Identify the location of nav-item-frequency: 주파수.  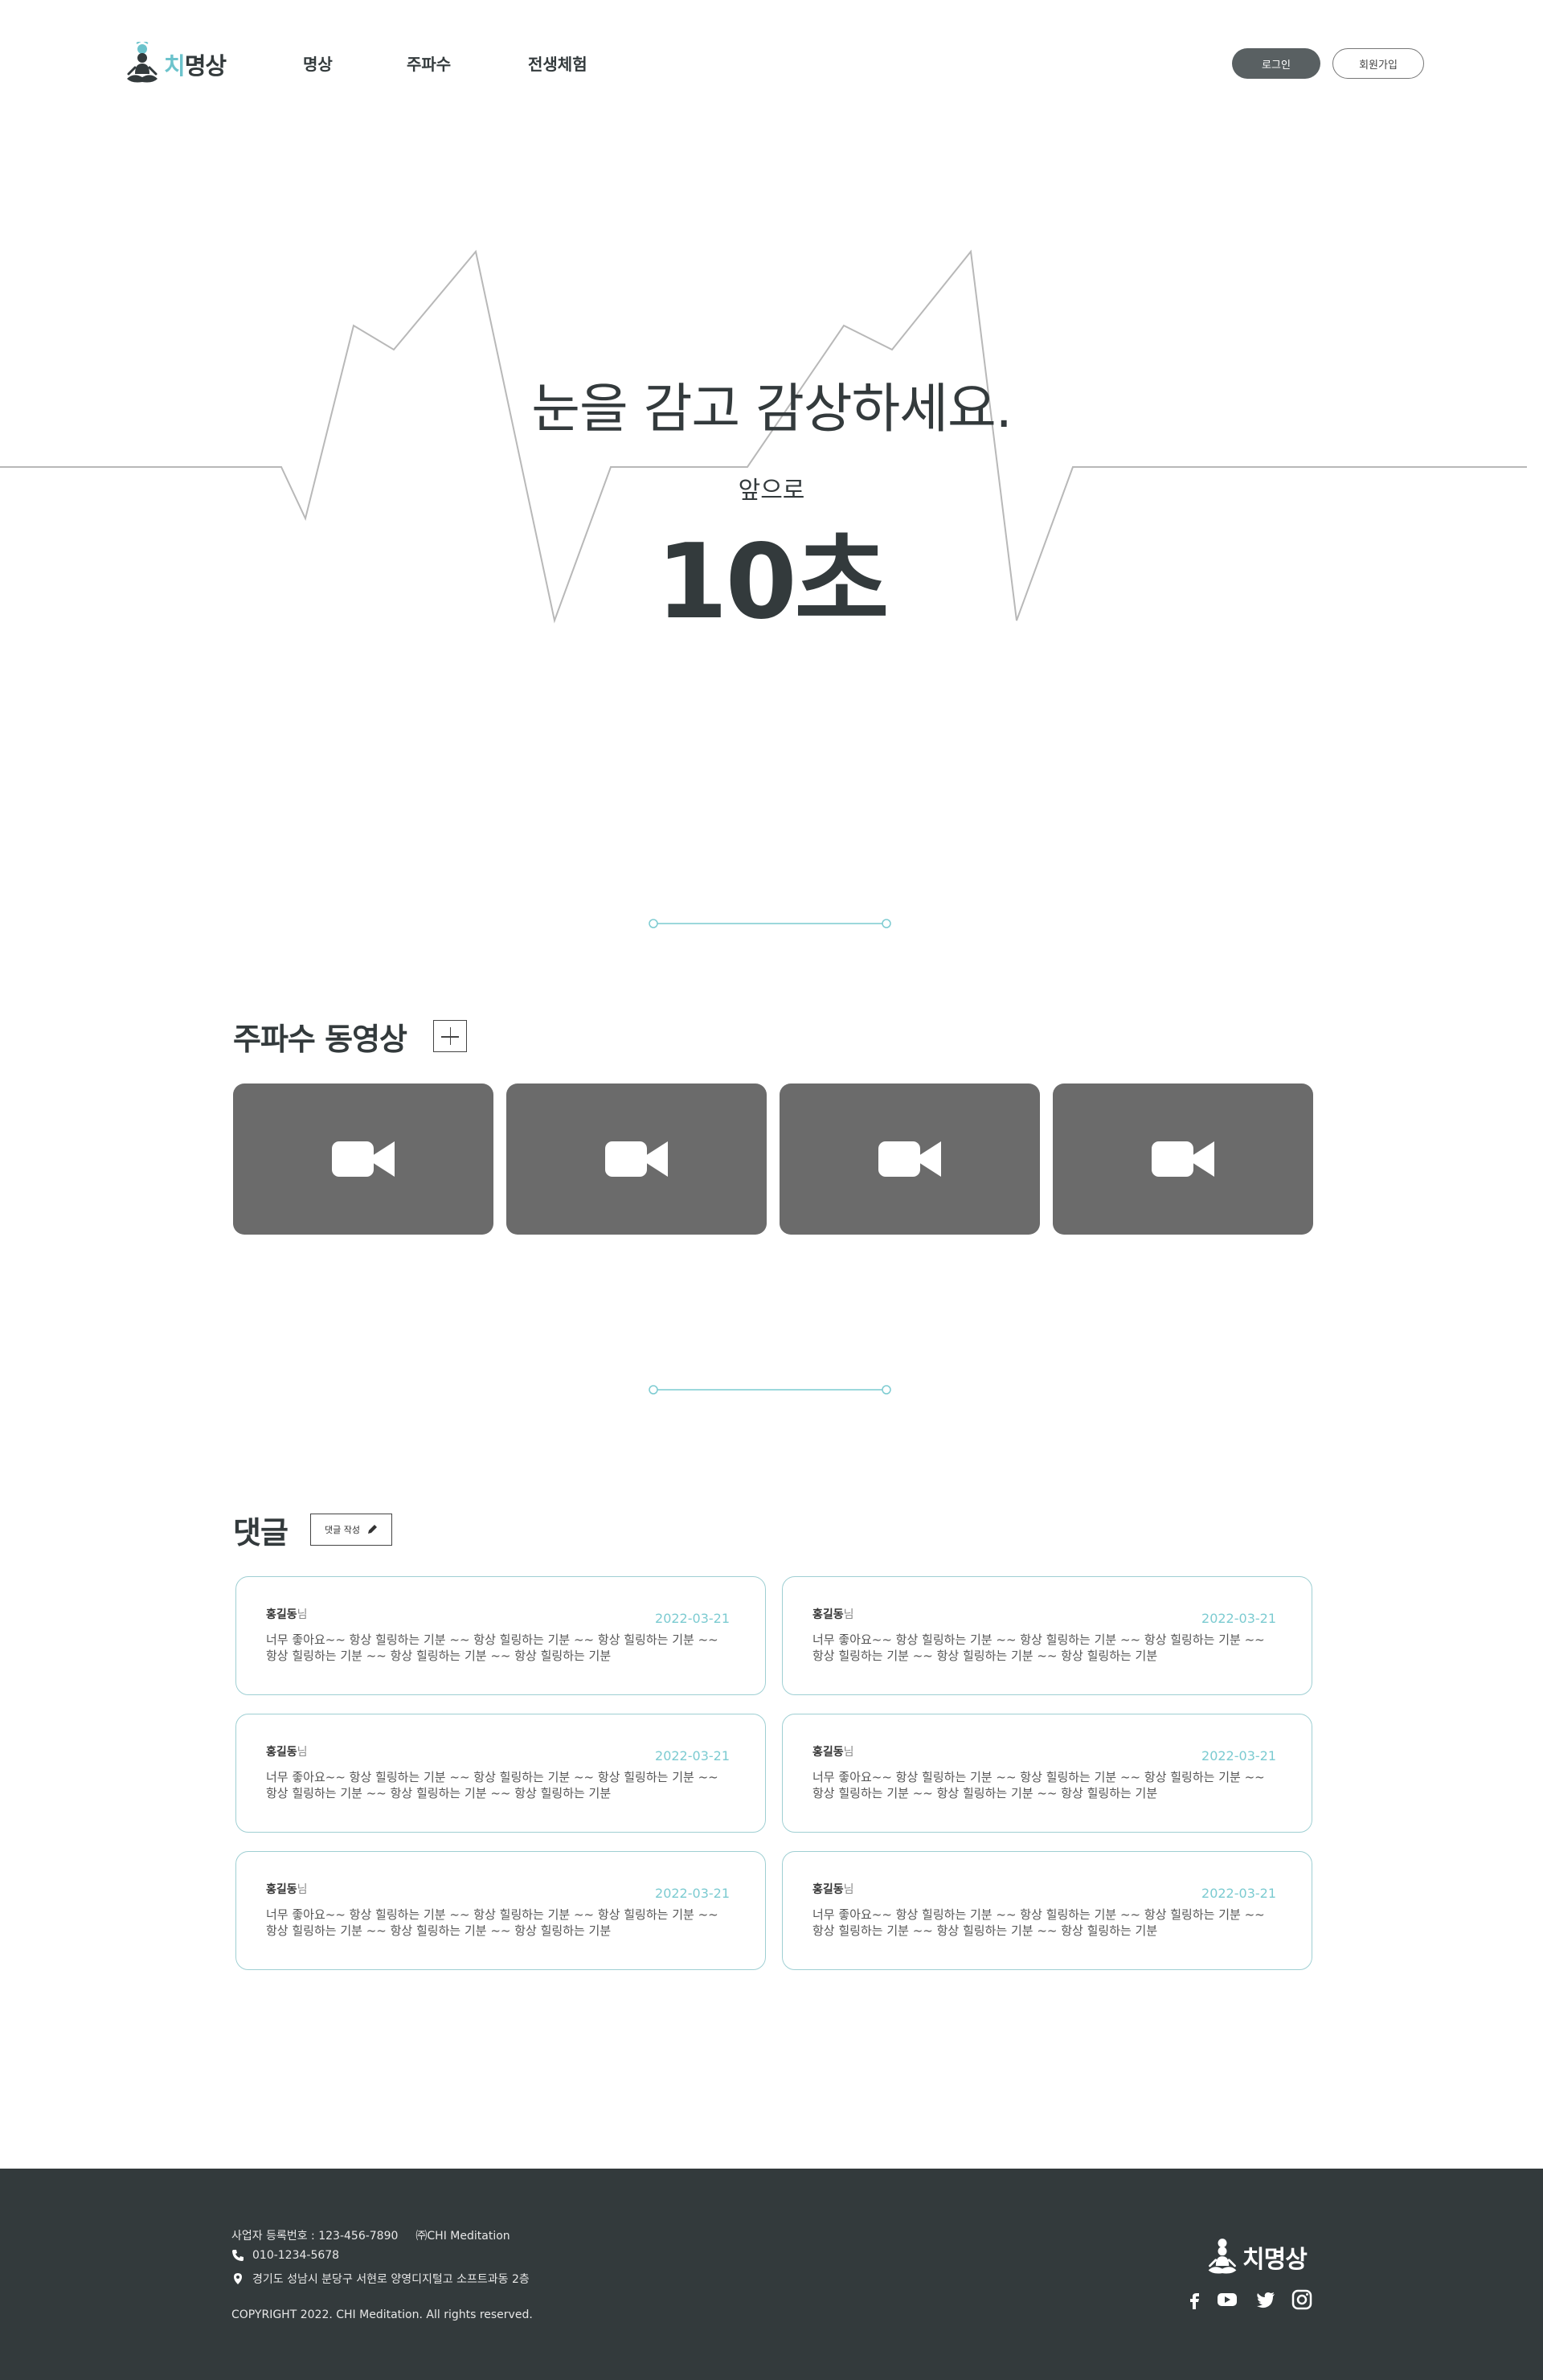
(429, 63).